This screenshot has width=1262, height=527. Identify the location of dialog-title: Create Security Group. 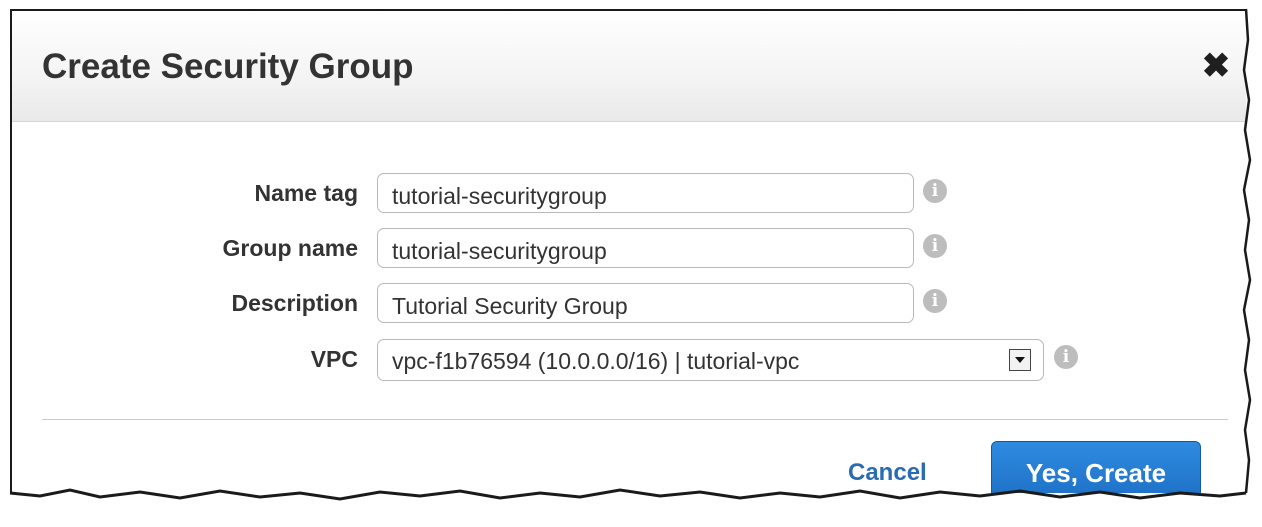
(228, 66).